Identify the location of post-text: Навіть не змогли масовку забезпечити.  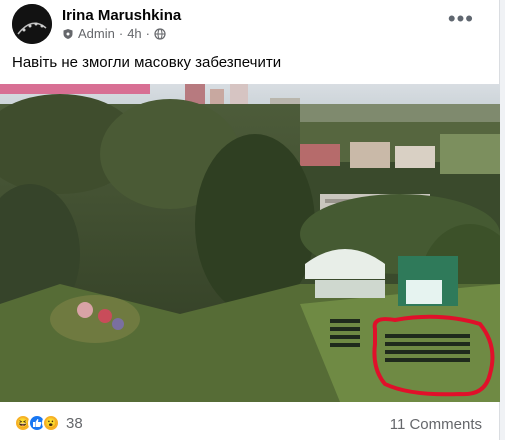
(147, 62).